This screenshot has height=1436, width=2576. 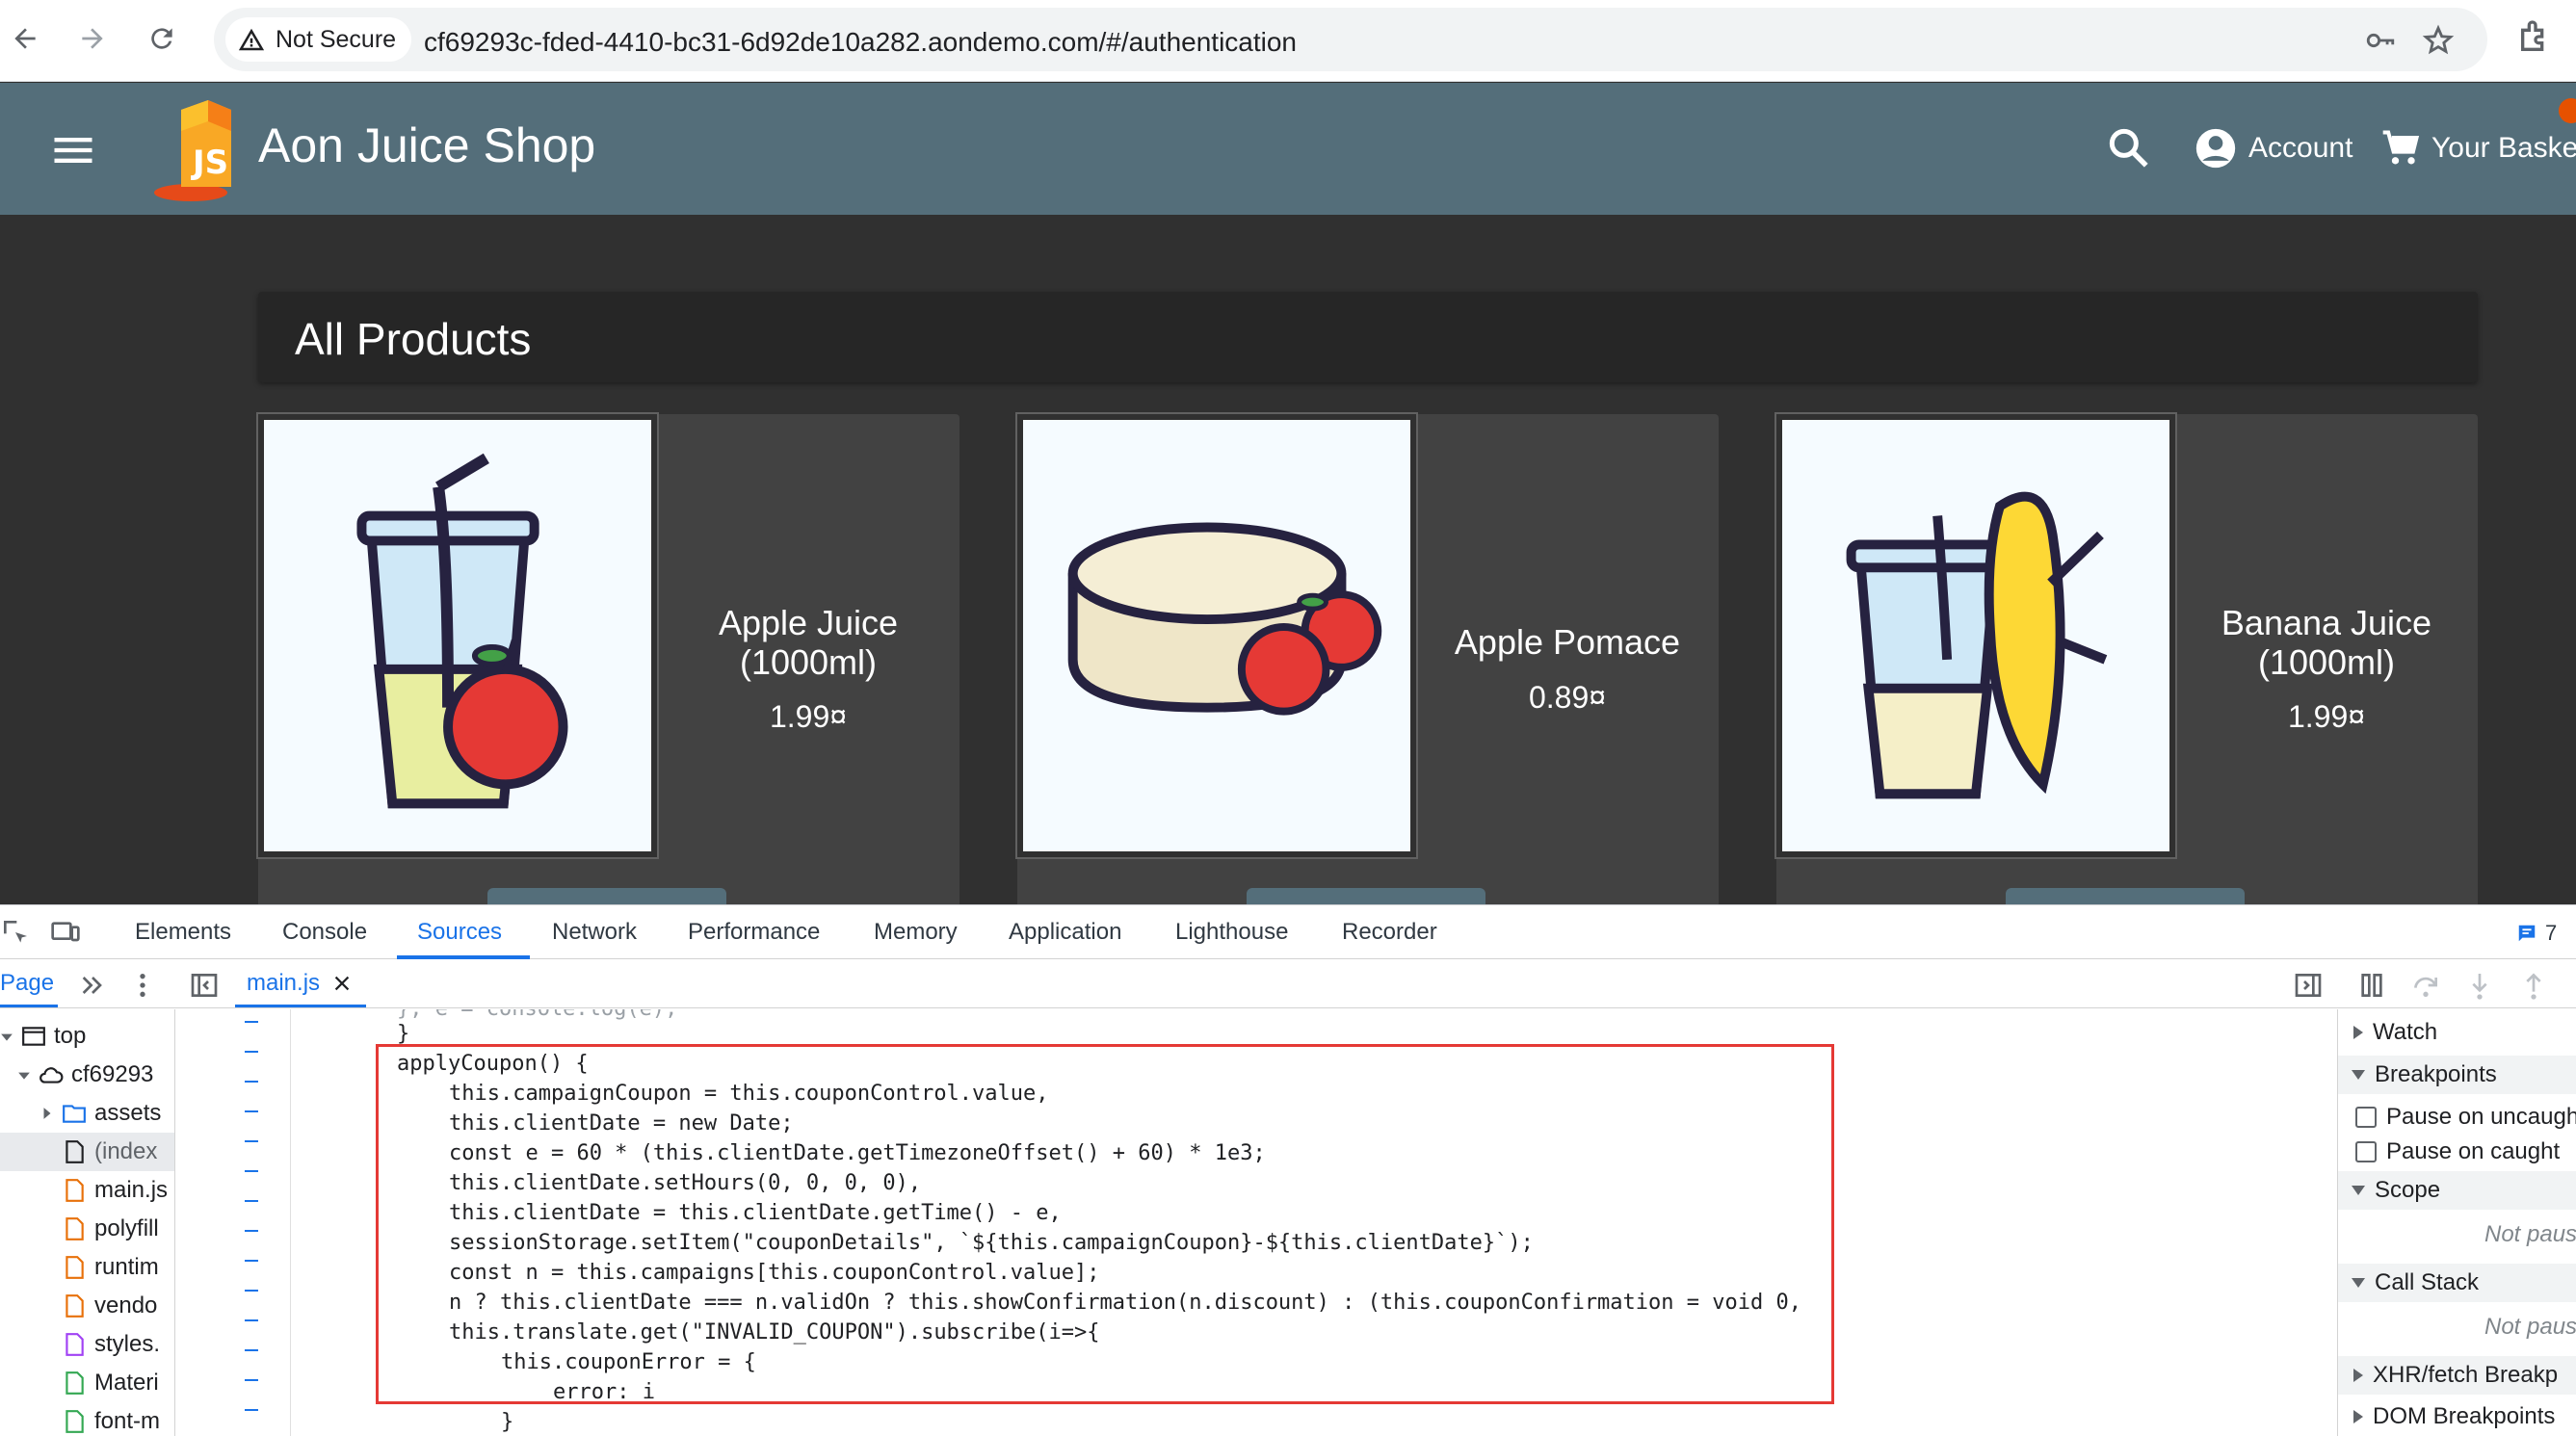 I want to click on pause-caught-checkbox: Pause on caught, so click(x=2457, y=1152).